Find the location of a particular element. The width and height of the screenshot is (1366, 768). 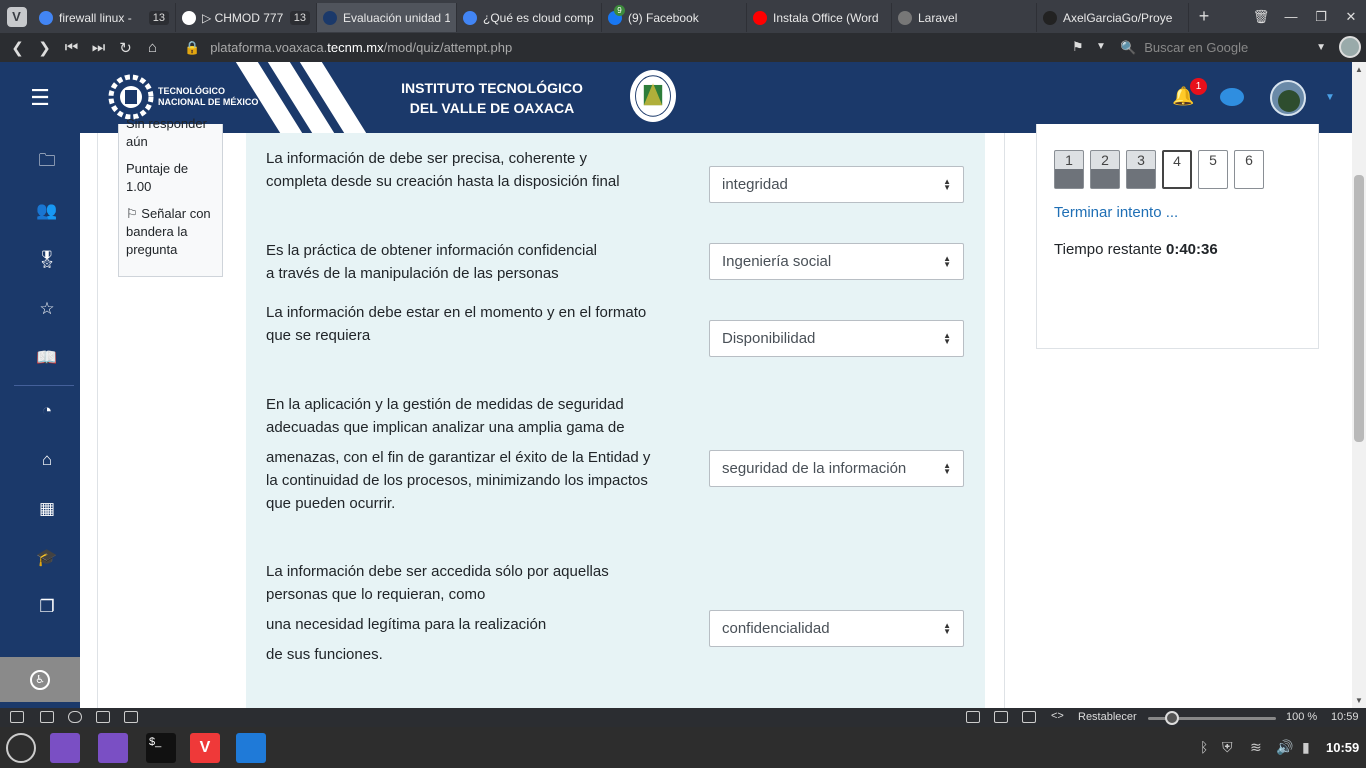

tab-title: ▷ CHMOD 777, is located at coordinates (243, 17).